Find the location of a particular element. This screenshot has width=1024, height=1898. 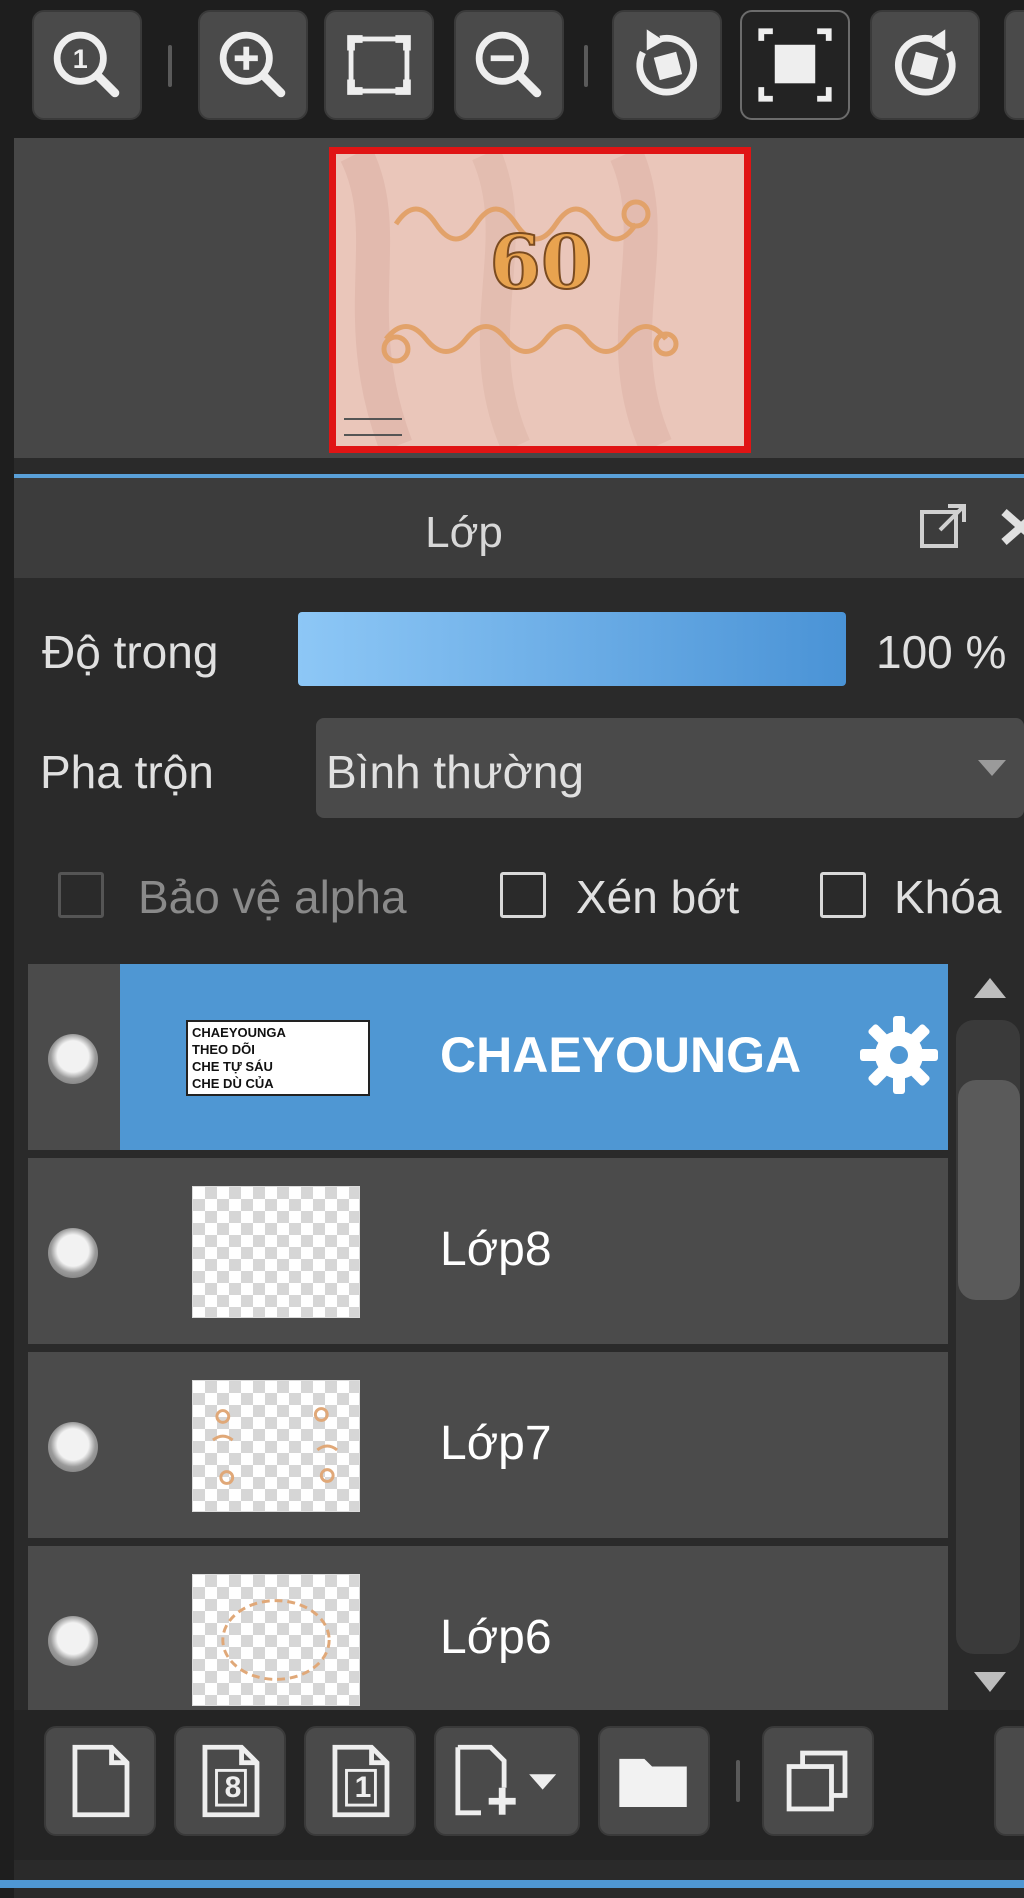

new-layer-button is located at coordinates (100, 1781).